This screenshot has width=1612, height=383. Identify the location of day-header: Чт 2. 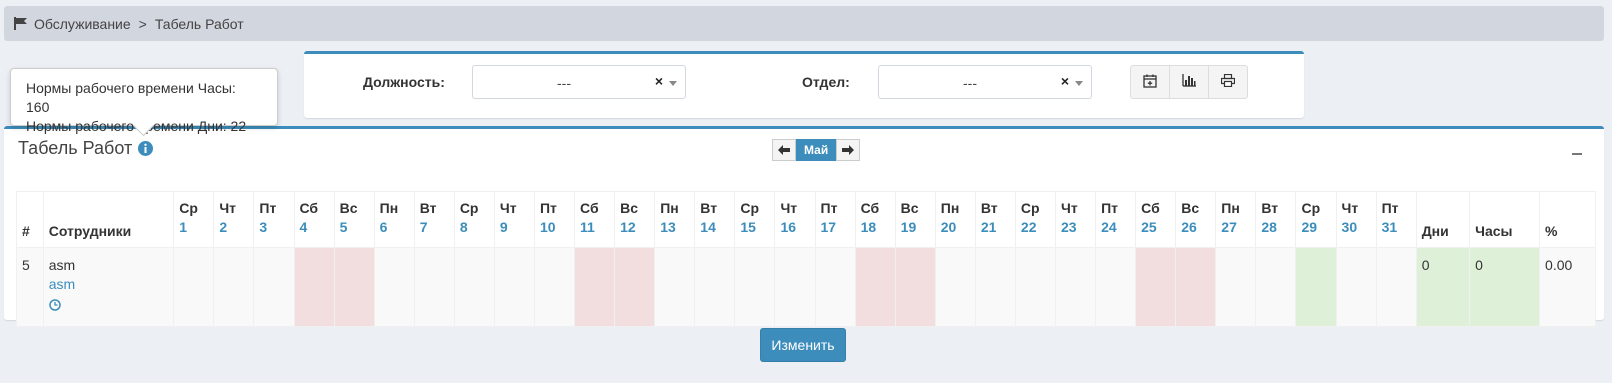
(234, 219).